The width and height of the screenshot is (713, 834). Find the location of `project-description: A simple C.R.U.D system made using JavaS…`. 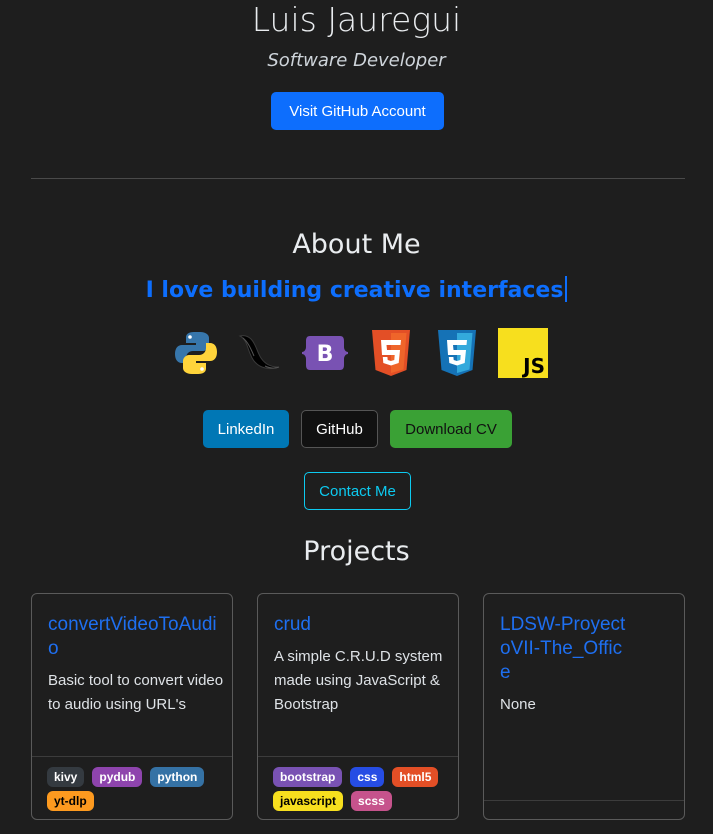

project-description: A simple C.R.U.D system made using JavaS… is located at coordinates (358, 680).